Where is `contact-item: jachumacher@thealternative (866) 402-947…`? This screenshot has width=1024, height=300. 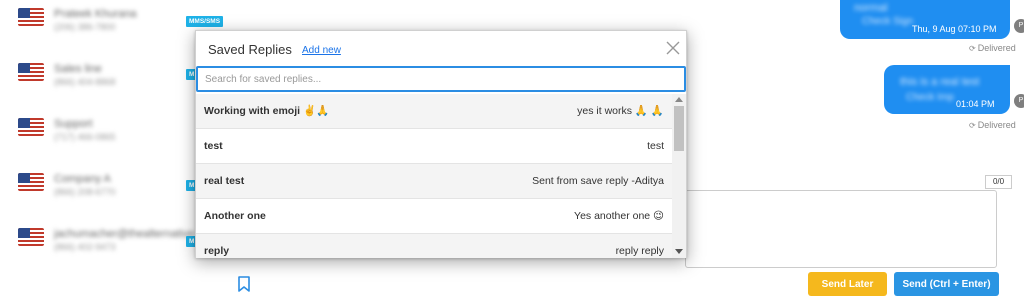
contact-item: jachumacher@thealternative (866) 402-947… is located at coordinates (106, 248).